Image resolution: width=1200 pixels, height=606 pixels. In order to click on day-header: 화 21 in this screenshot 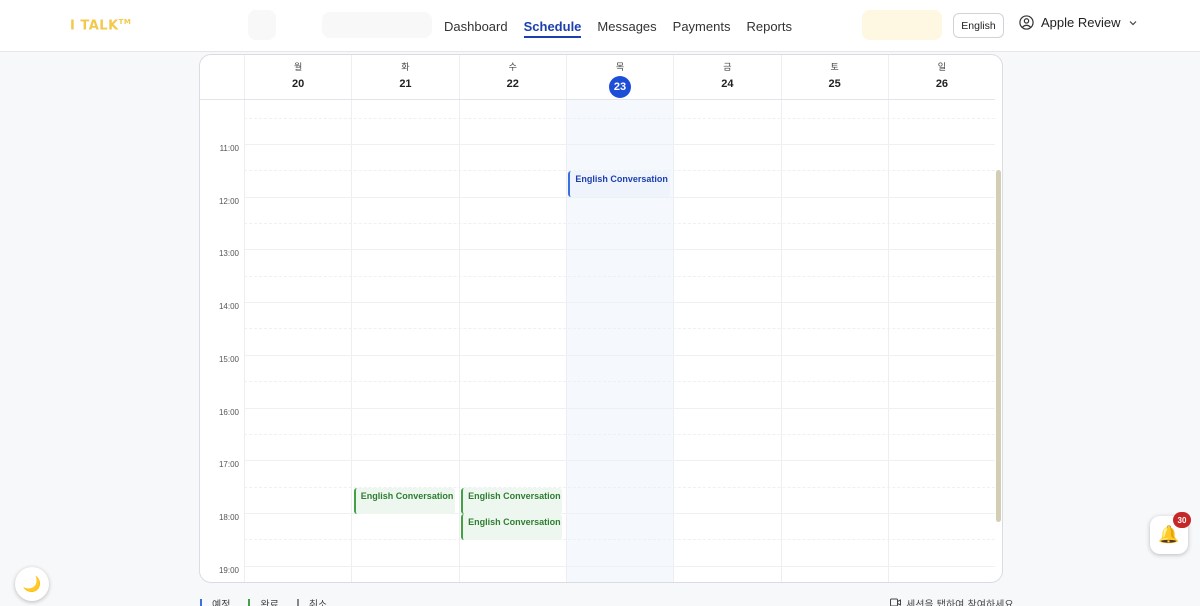, I will do `click(404, 77)`.